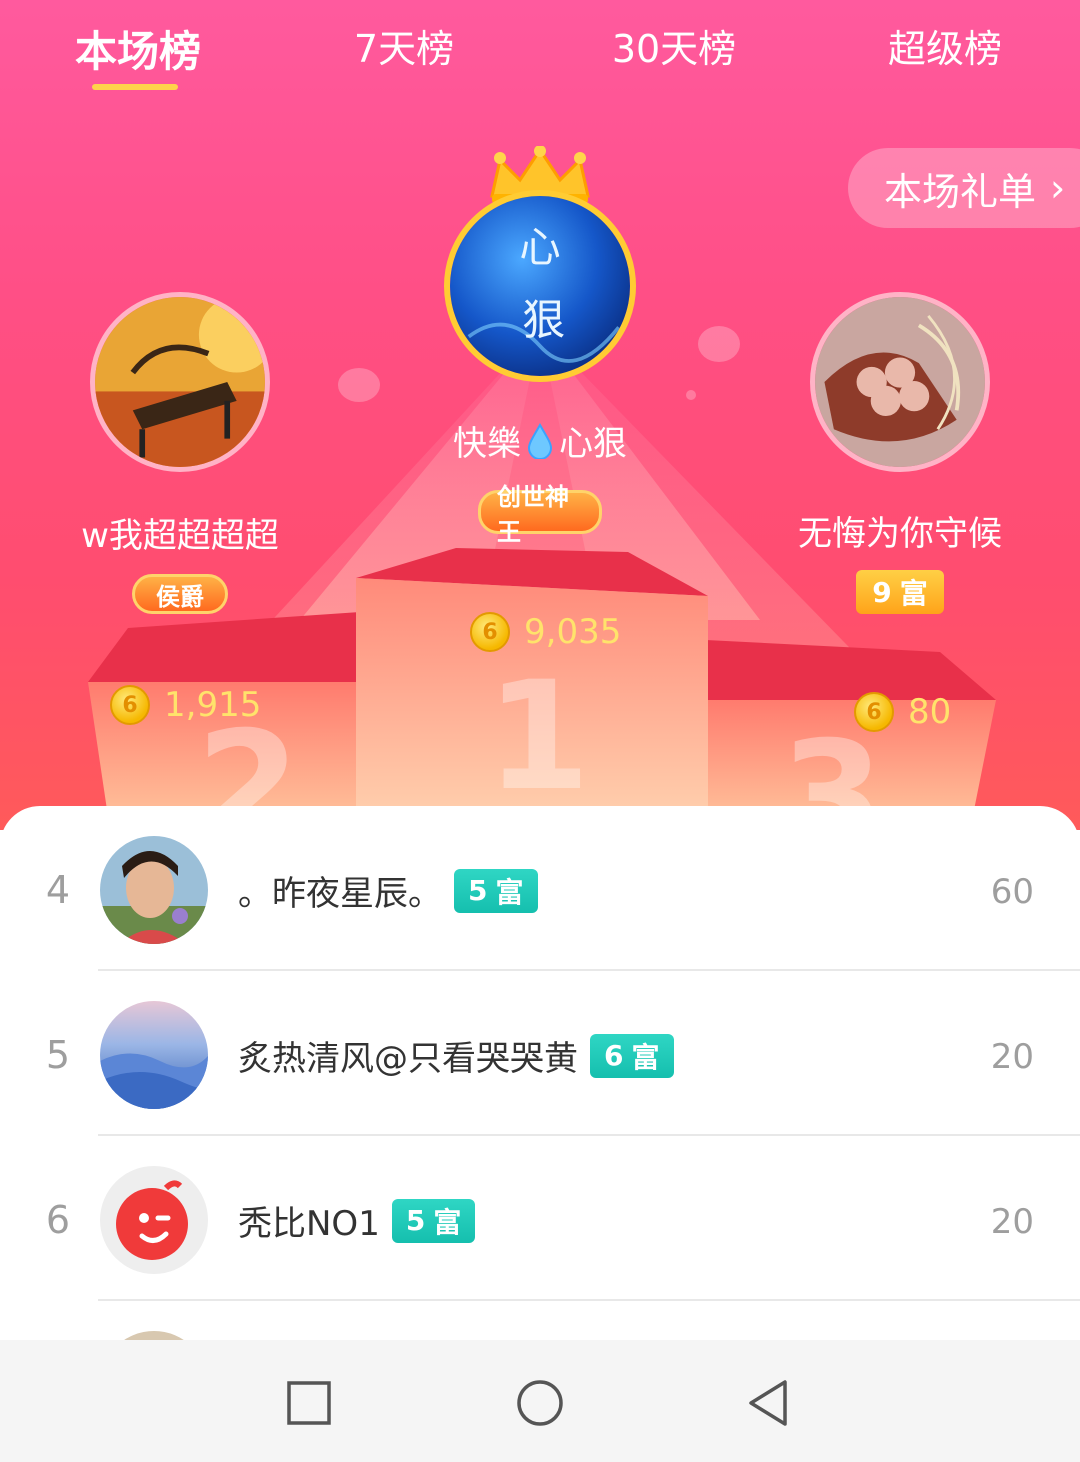 This screenshot has width=1080, height=1462. What do you see at coordinates (138, 47) in the screenshot?
I see `tab-current-session: 本场榜` at bounding box center [138, 47].